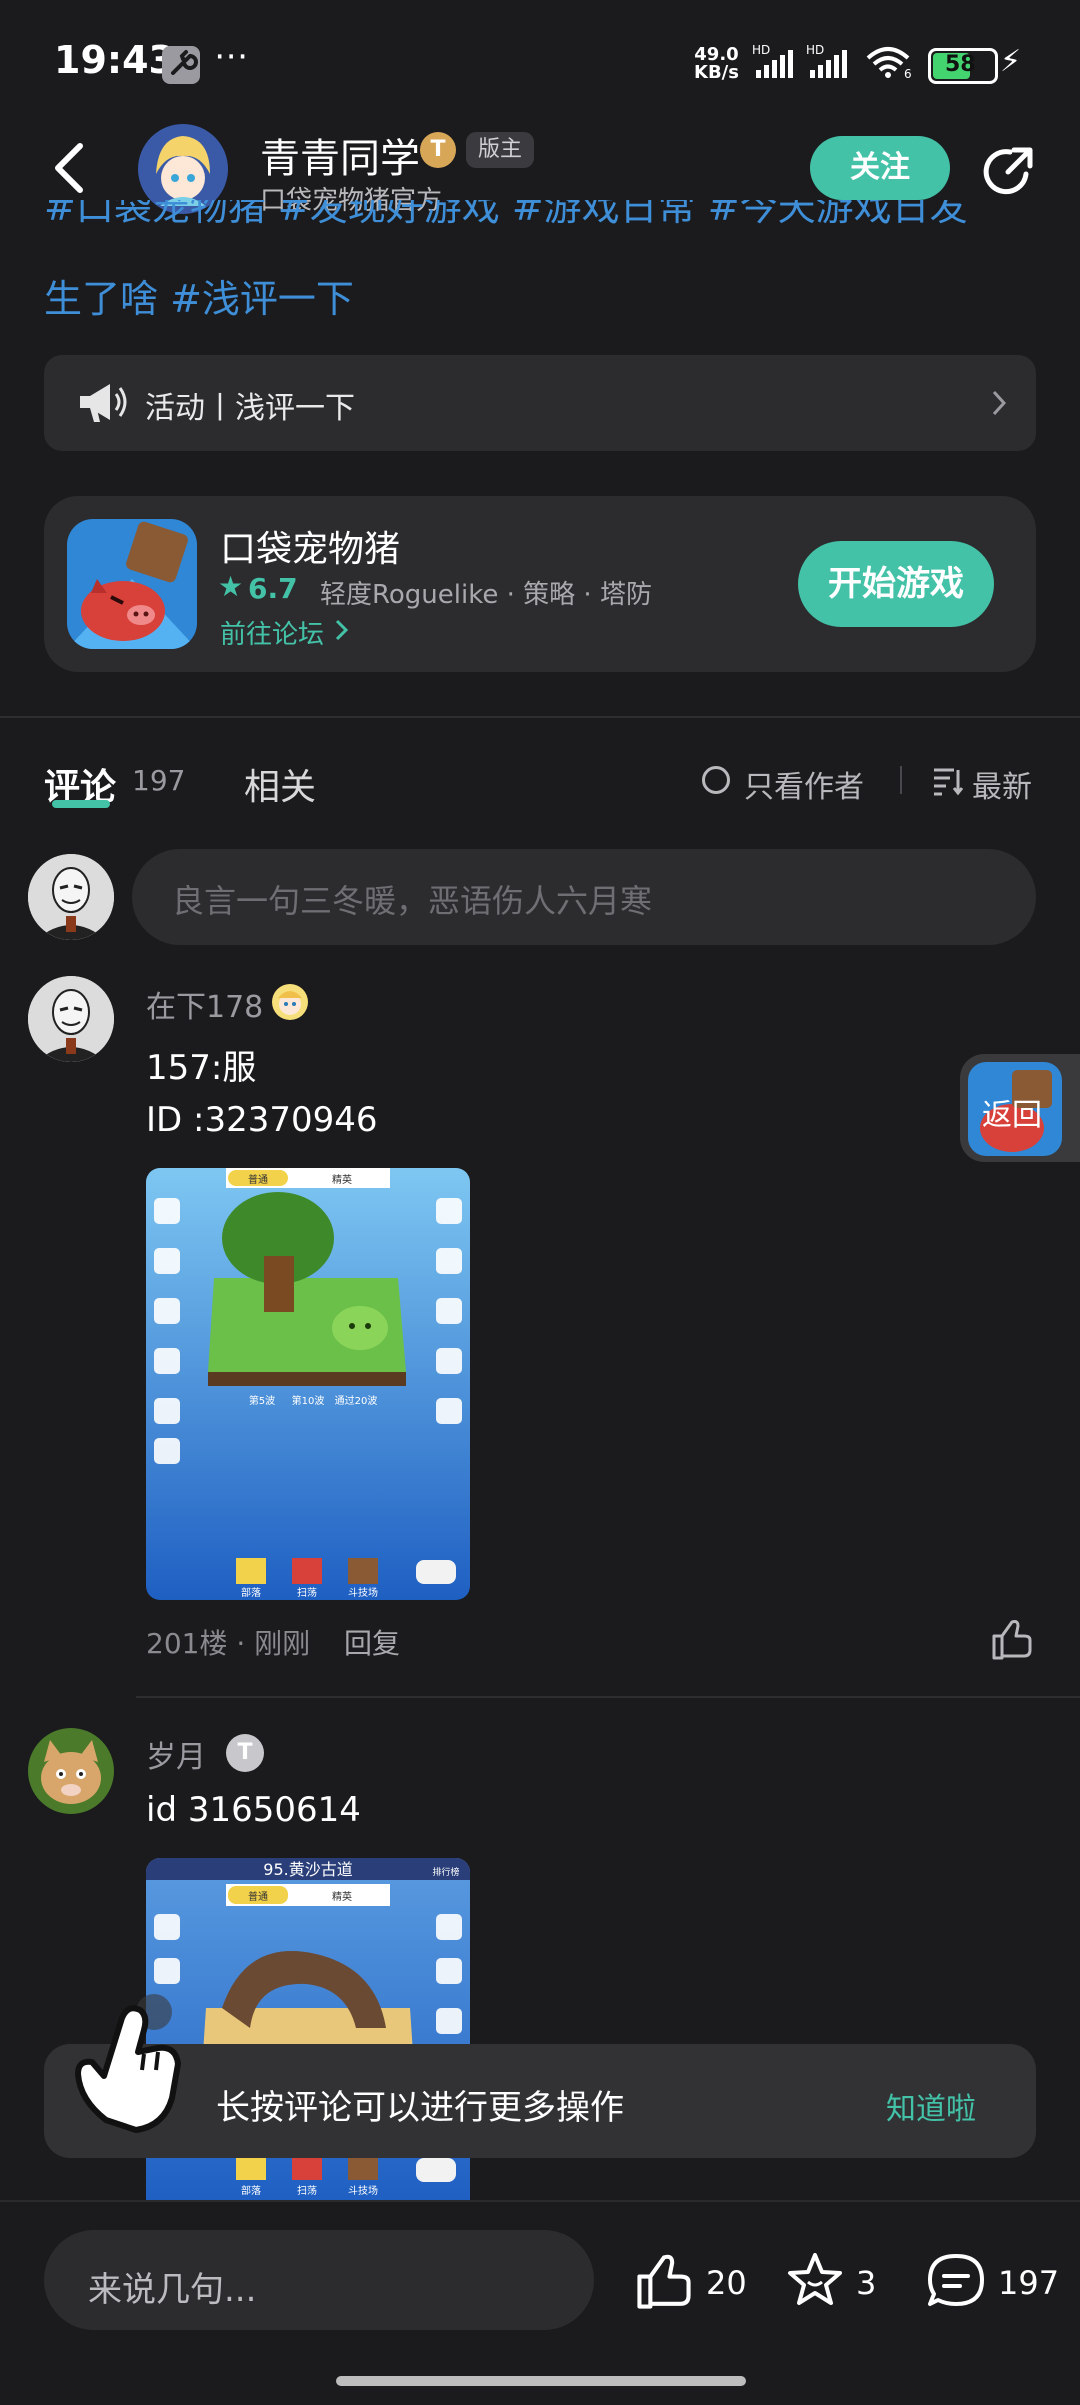 The image size is (1080, 2405). I want to click on share-icon, so click(1008, 172).